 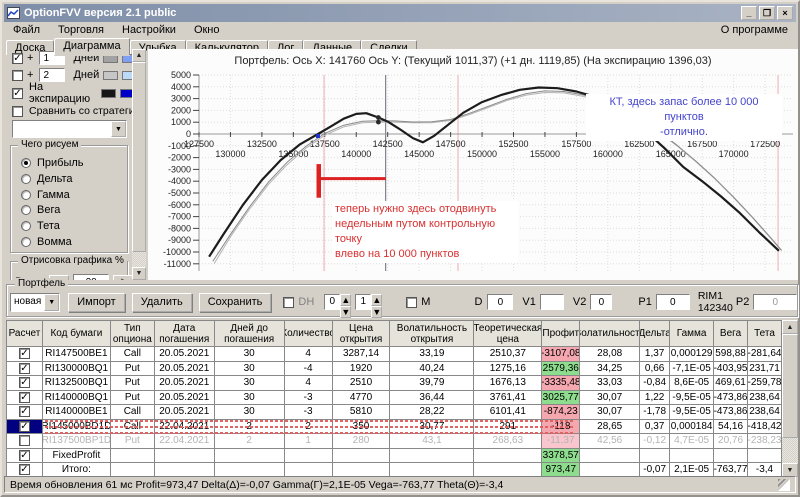 I want to click on radio-Тета: Тета, so click(x=40, y=226).